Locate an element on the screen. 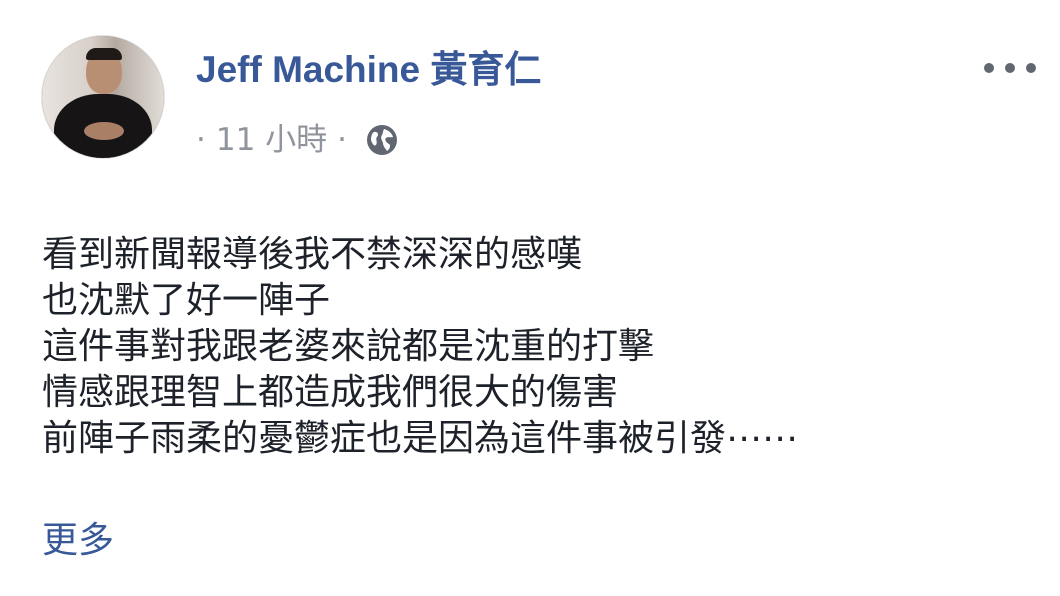  avatar-figure-hair is located at coordinates (104, 54).